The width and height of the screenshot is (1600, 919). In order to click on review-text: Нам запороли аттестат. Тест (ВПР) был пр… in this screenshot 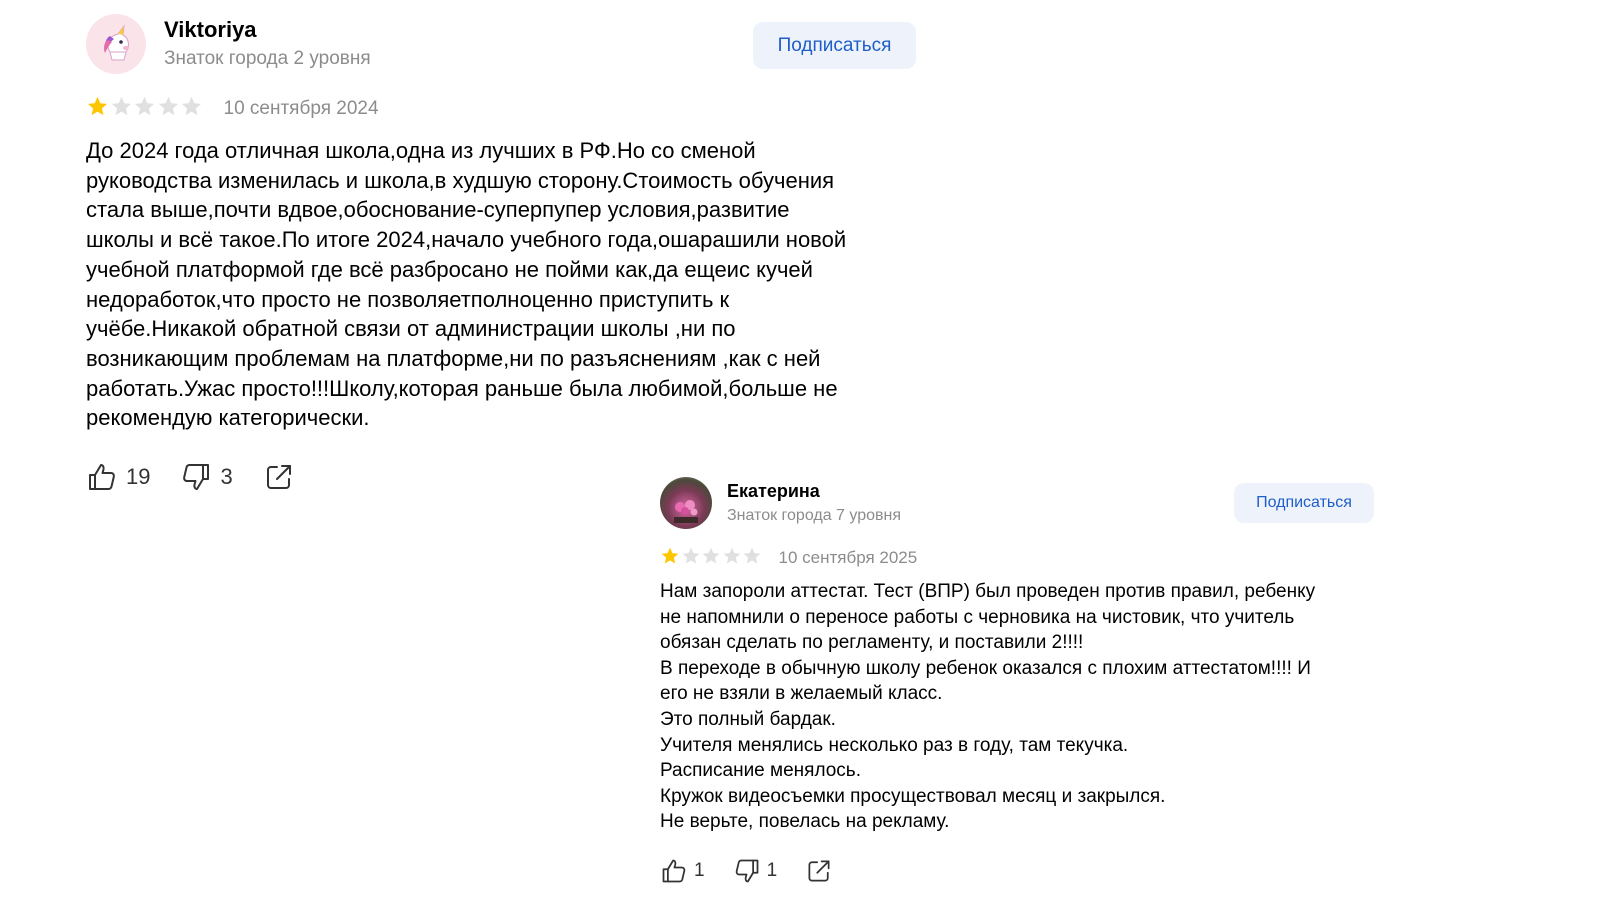, I will do `click(988, 707)`.